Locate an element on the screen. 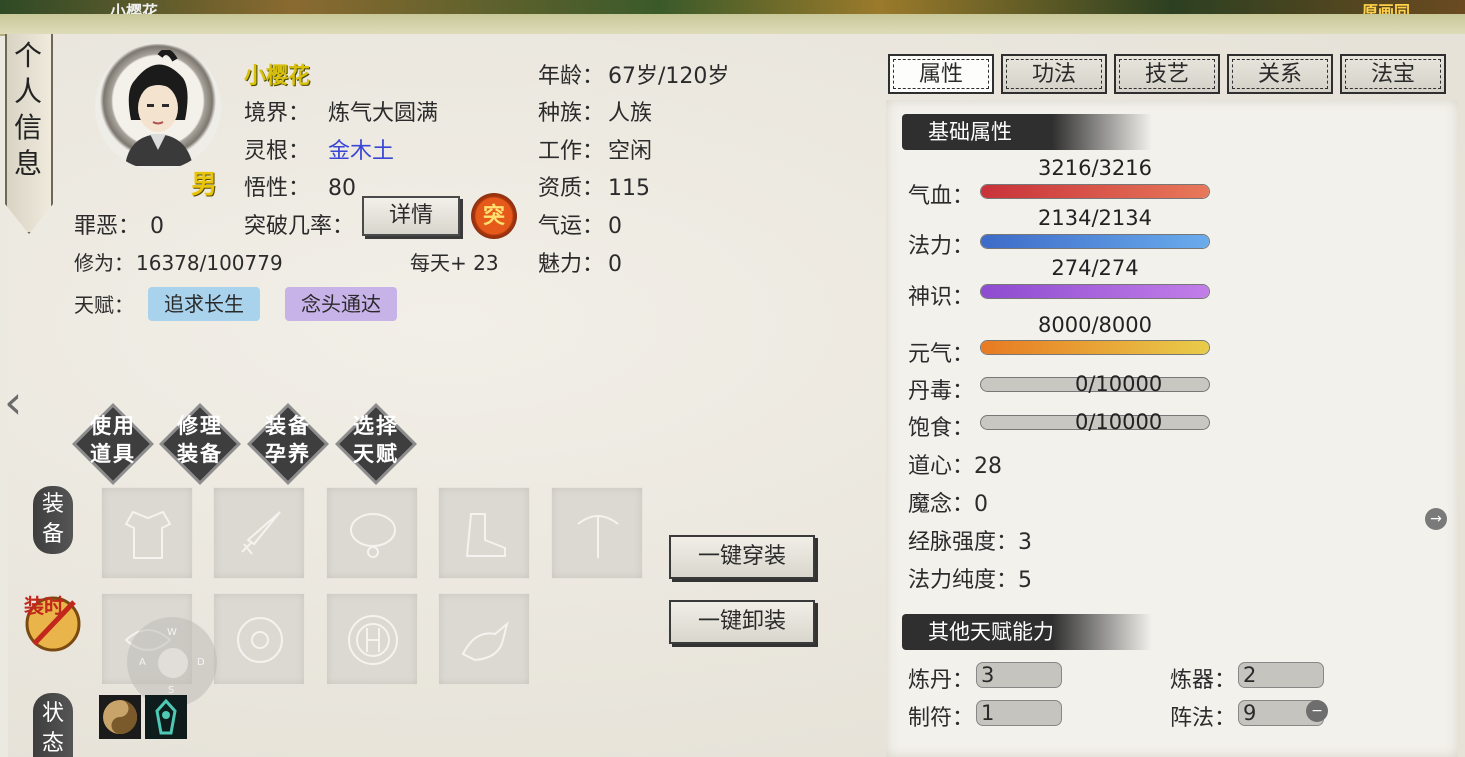 The width and height of the screenshot is (1465, 757). dao-heart-row: 道心：28 is located at coordinates (955, 464).